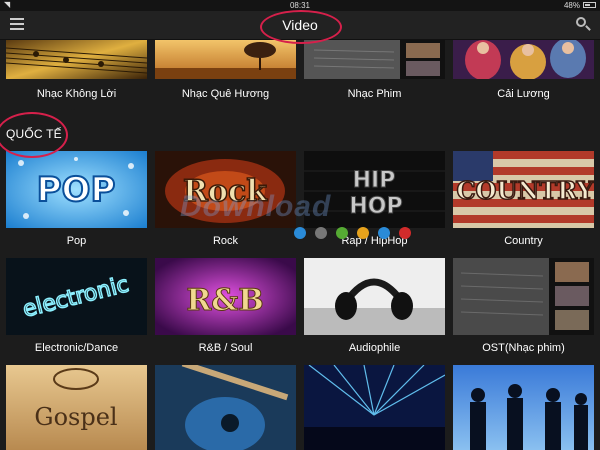 This screenshot has height=450, width=600. I want to click on category-tile-jazz, so click(523, 407).